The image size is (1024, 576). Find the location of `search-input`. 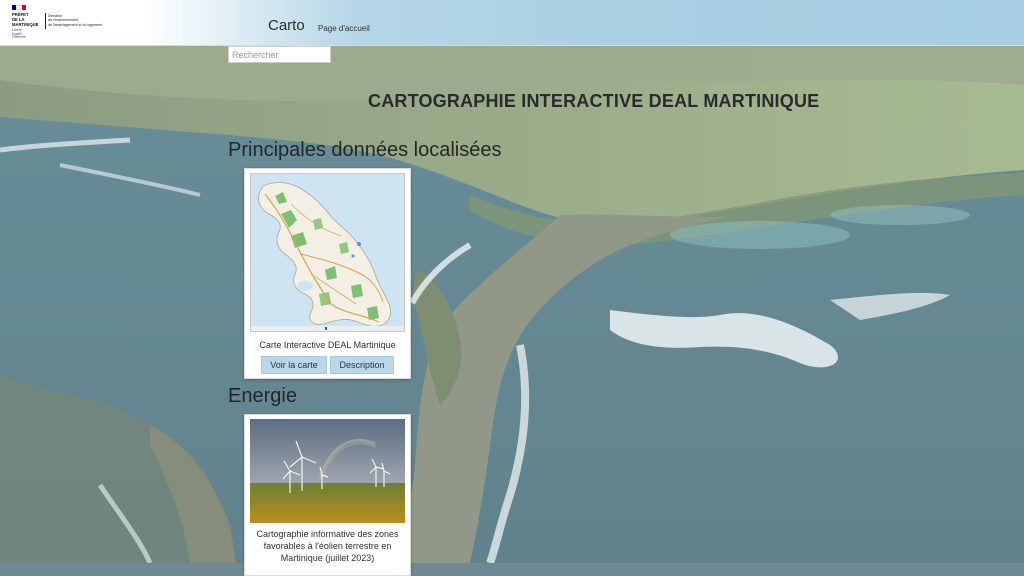

search-input is located at coordinates (279, 54).